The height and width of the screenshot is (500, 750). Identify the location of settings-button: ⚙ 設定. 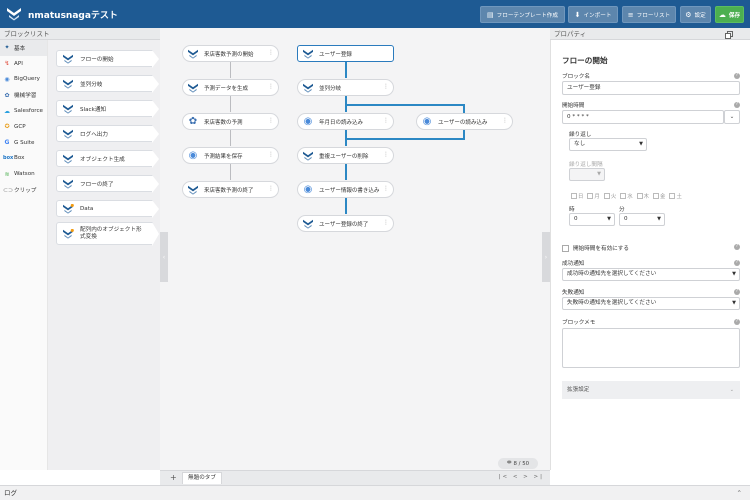
(695, 14).